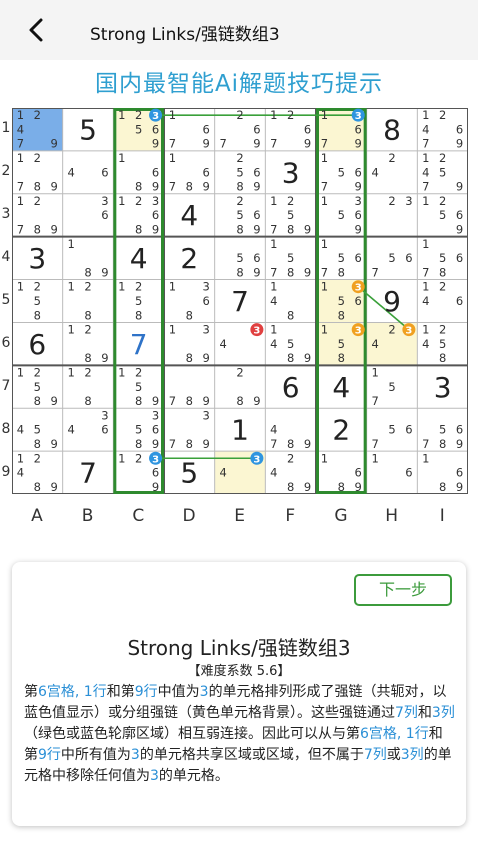  What do you see at coordinates (31, 692) in the screenshot?
I see `description-text: 第` at bounding box center [31, 692].